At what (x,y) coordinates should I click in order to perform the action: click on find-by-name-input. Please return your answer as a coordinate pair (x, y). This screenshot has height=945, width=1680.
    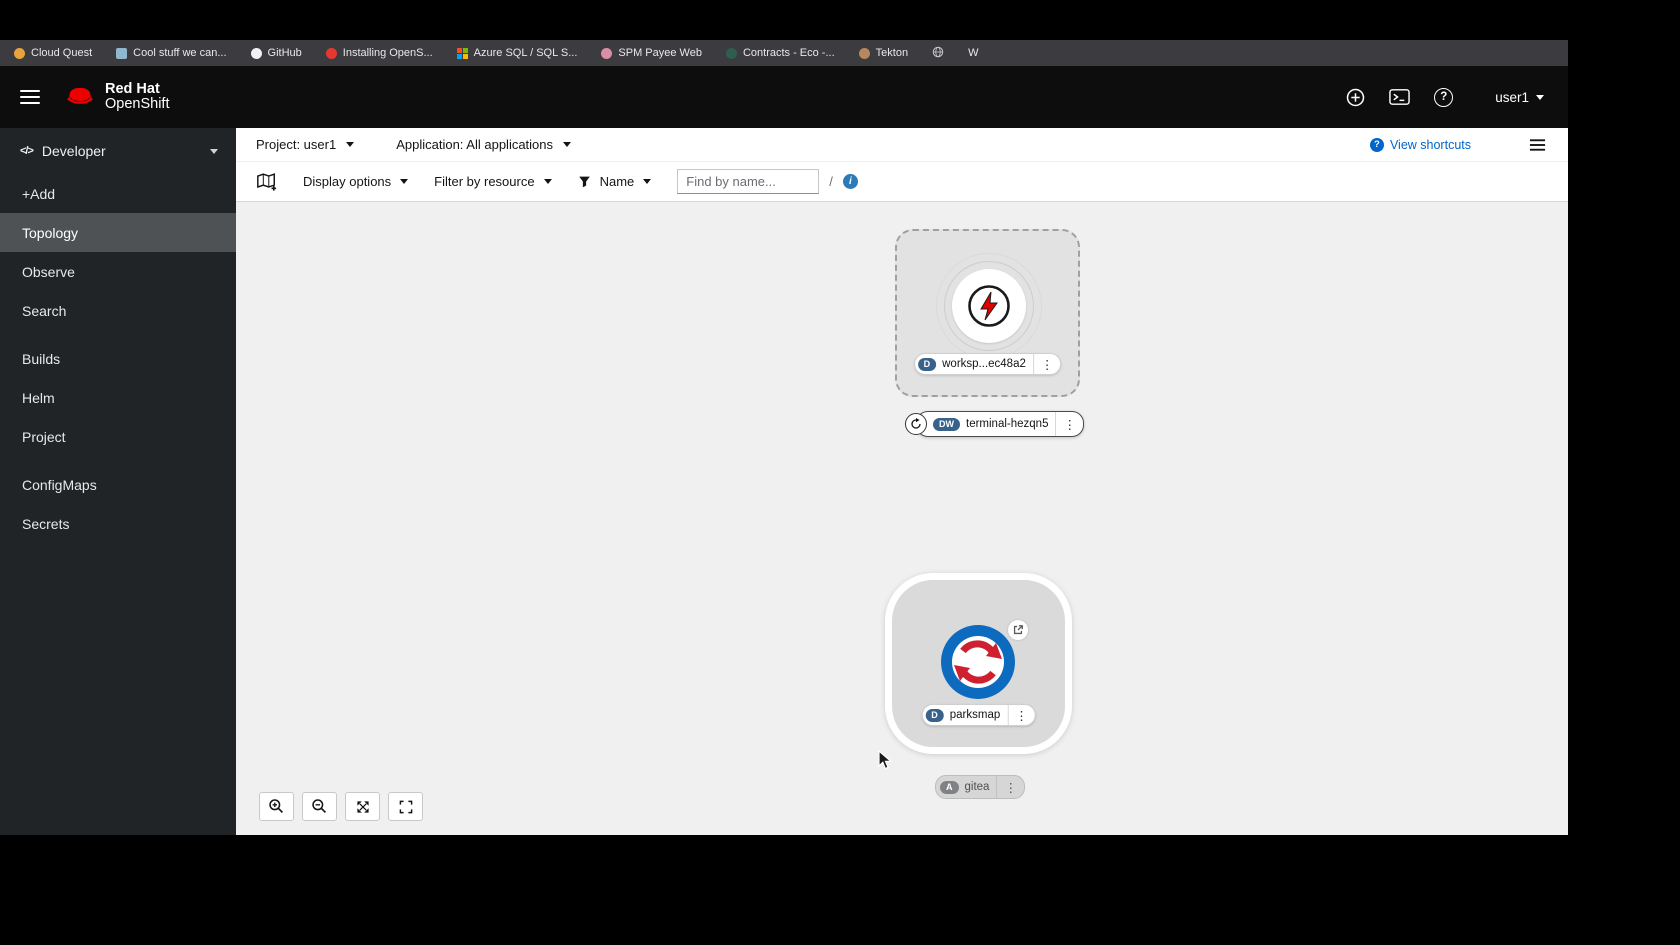
    Looking at the image, I should click on (748, 181).